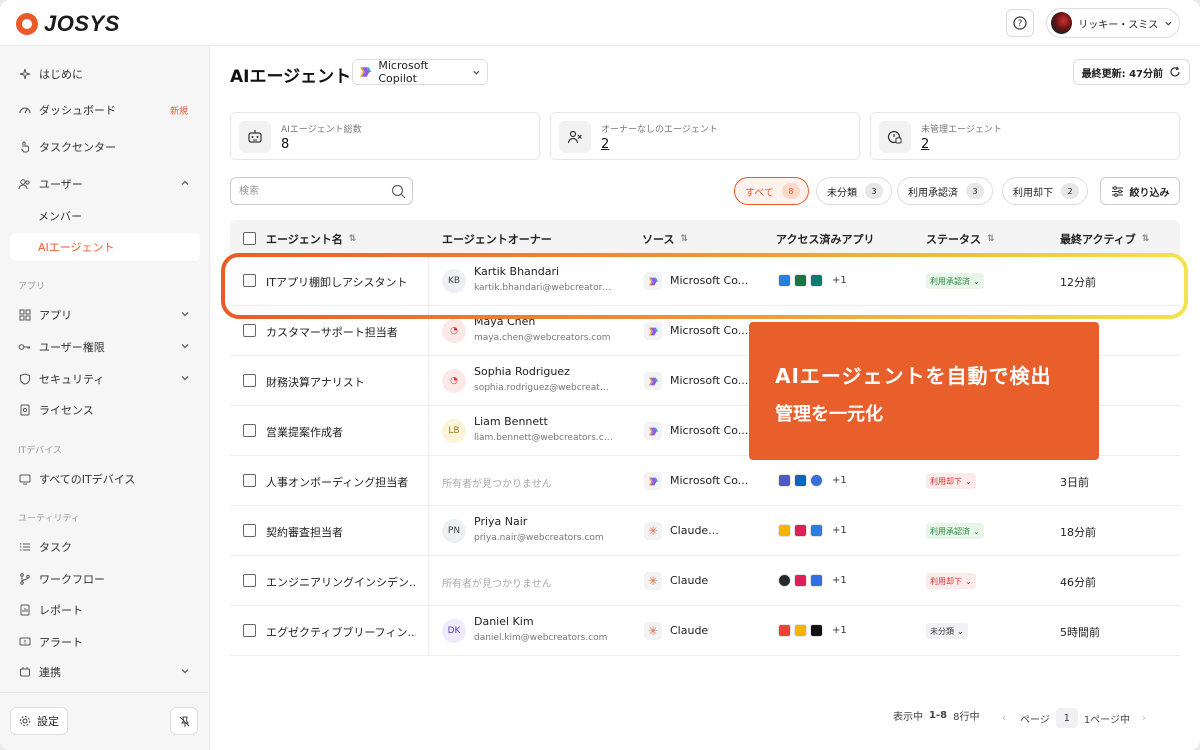 The height and width of the screenshot is (750, 1200). I want to click on onedrive-icon, so click(800, 480).